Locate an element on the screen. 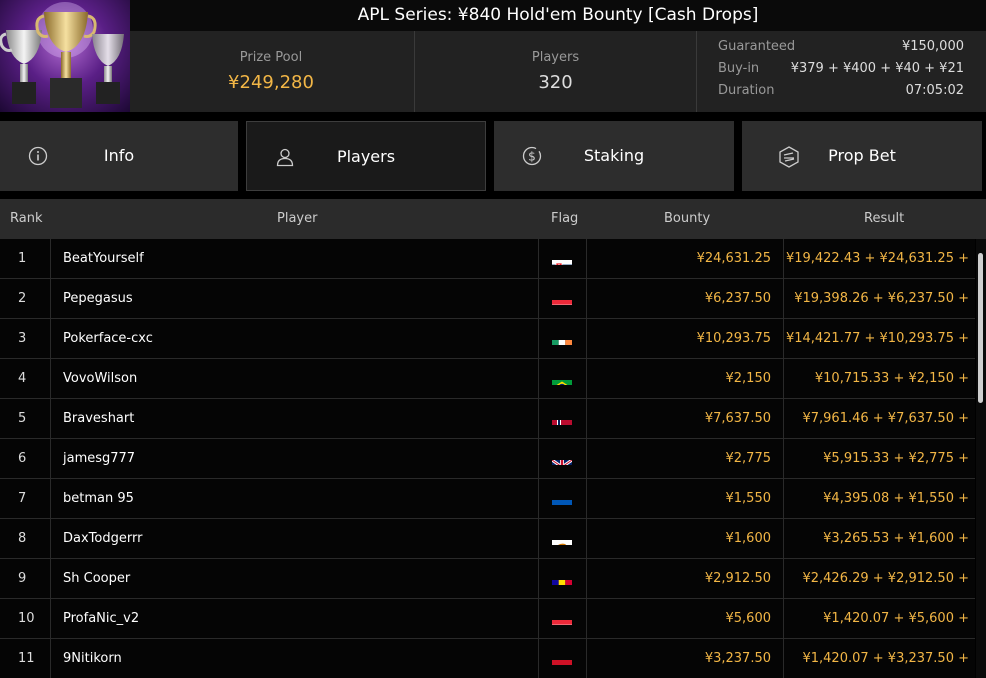 This screenshot has height=678, width=986. column-header-flag: Flag is located at coordinates (564, 218).